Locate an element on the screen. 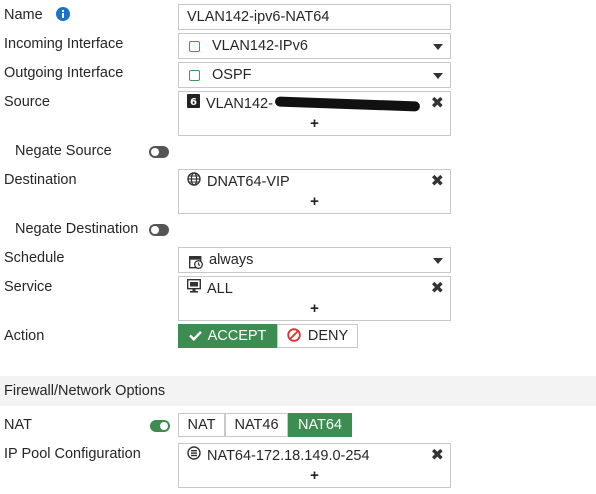 The image size is (596, 494). source-field: 6 VLAN142- ✖ + is located at coordinates (314, 113).